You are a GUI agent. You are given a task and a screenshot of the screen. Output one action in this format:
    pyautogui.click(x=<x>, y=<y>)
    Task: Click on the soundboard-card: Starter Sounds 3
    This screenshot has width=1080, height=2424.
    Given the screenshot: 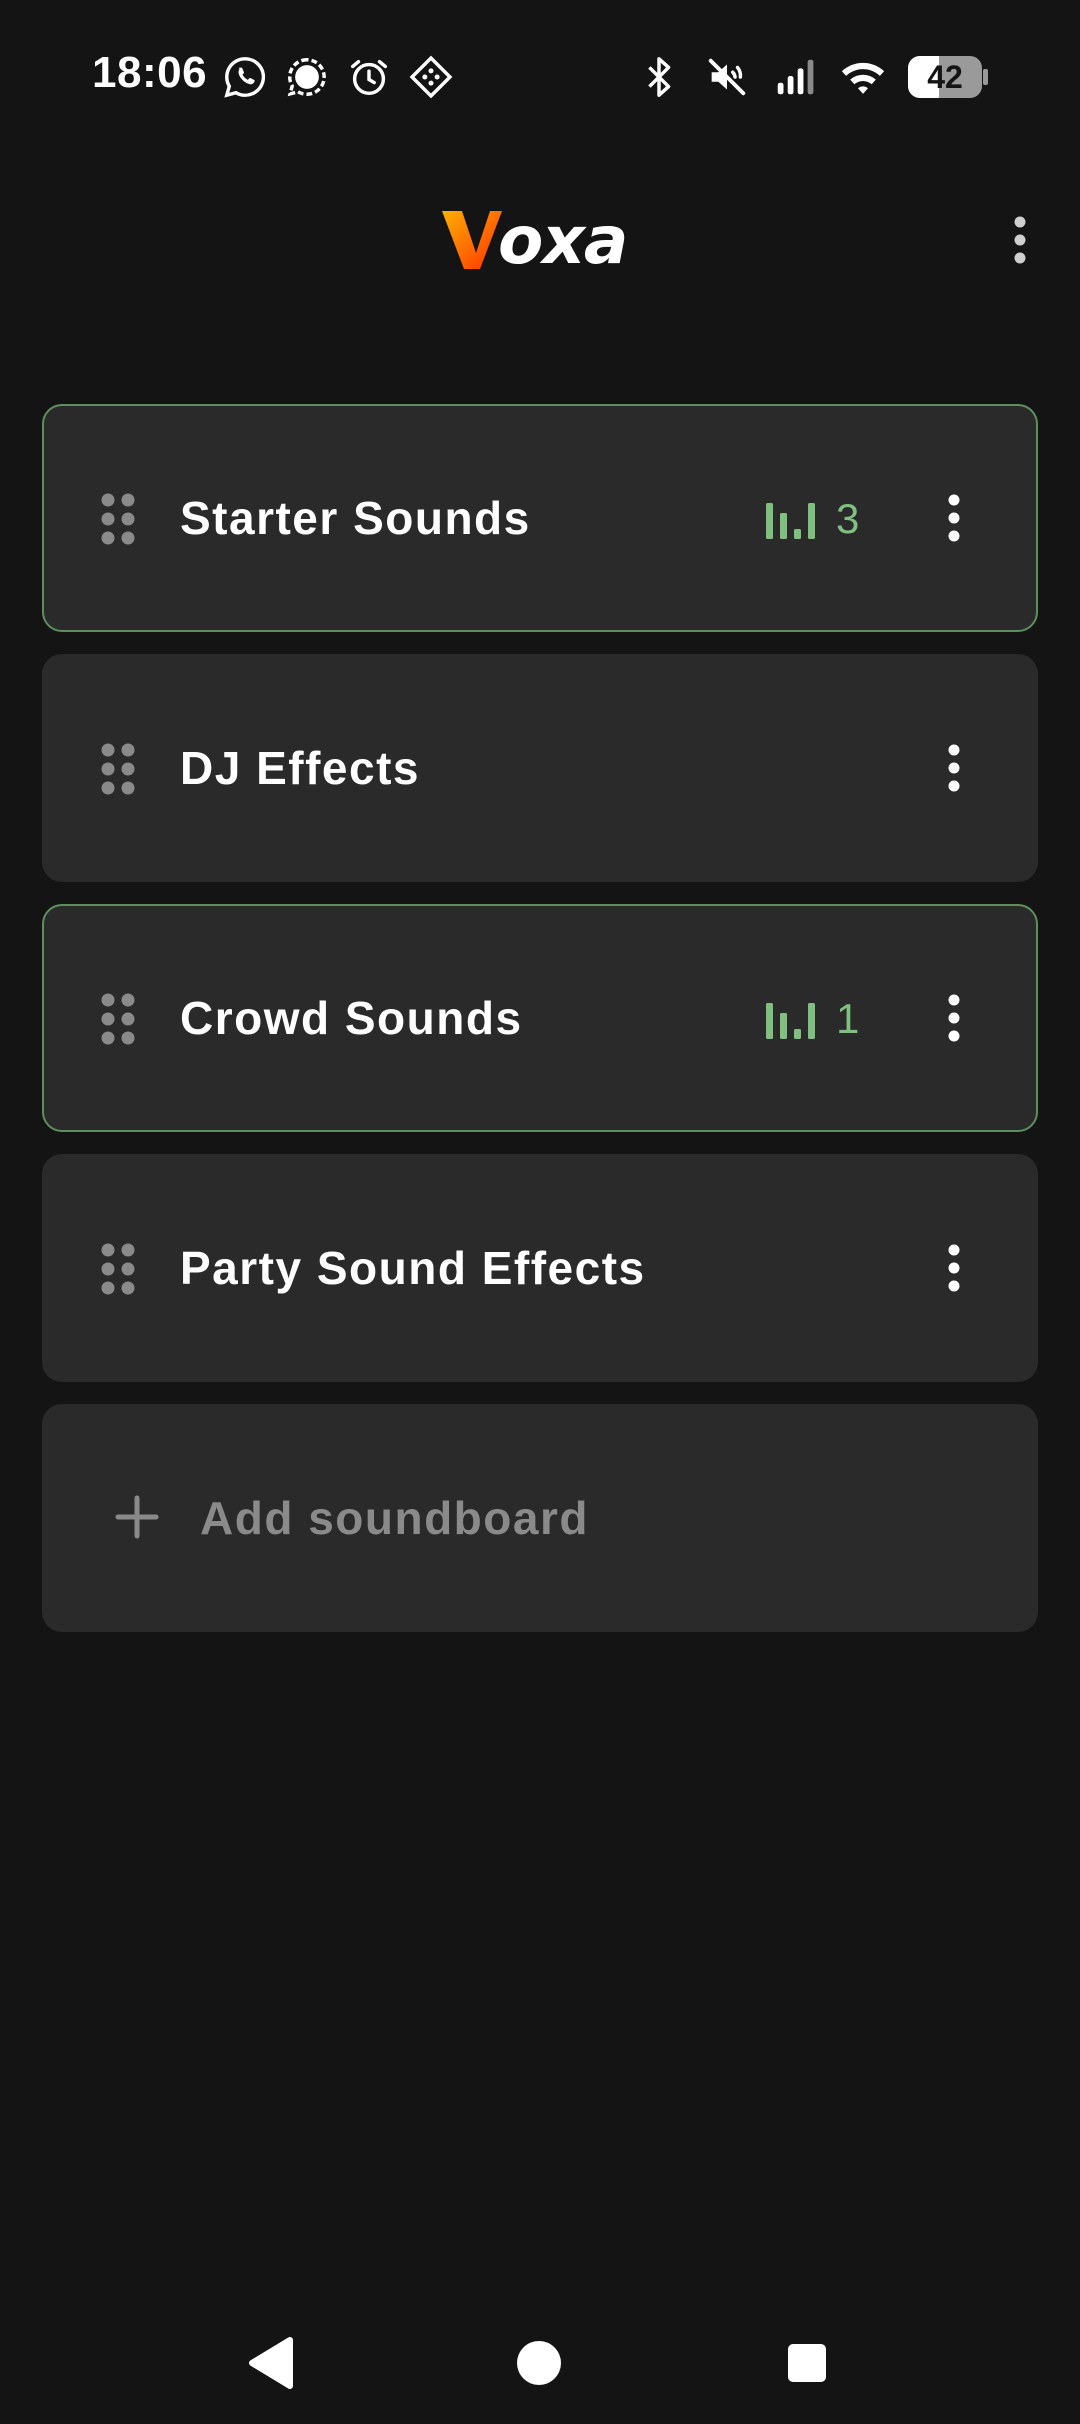 What is the action you would take?
    pyautogui.click(x=540, y=518)
    